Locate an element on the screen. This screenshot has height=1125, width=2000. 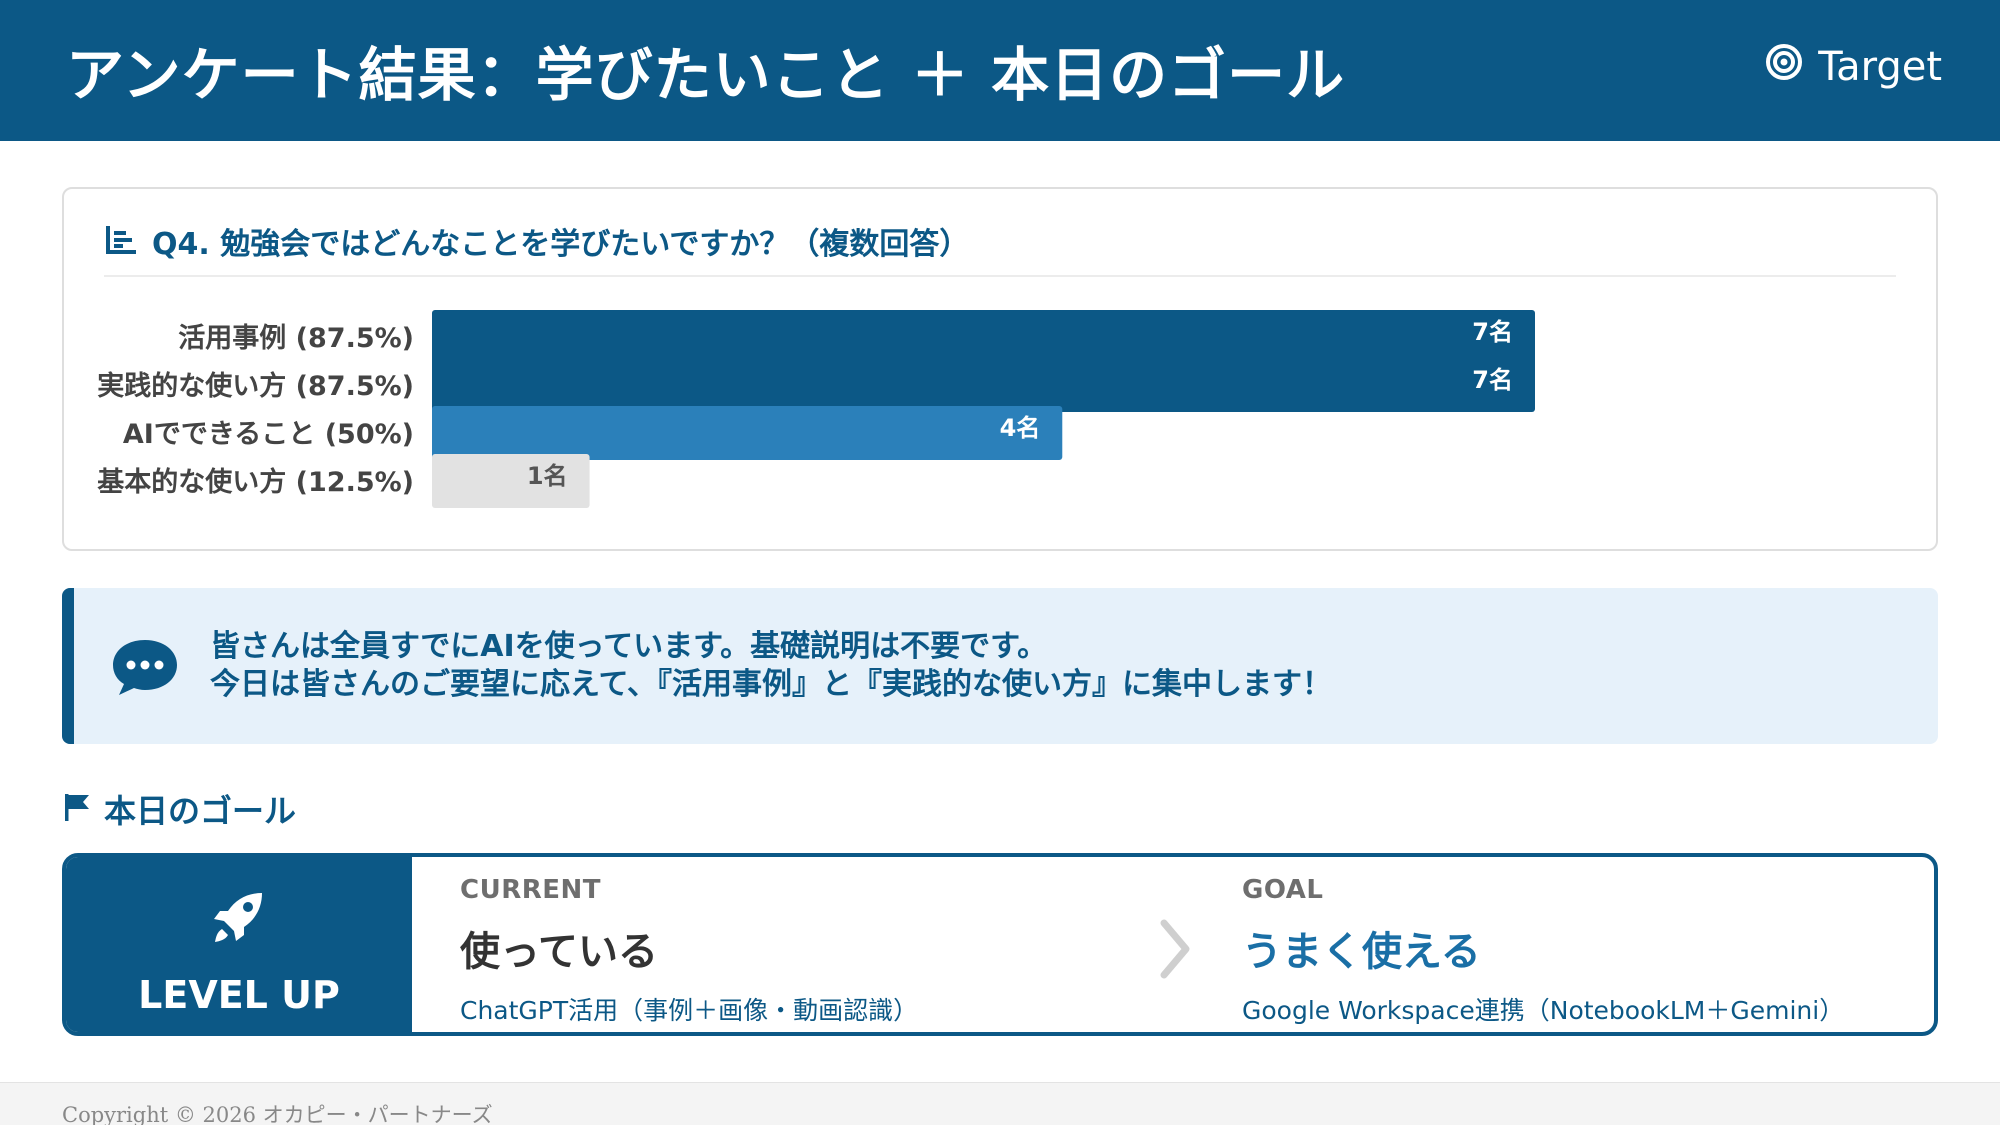
level-up-panel: LEVEL UP is located at coordinates (239, 944).